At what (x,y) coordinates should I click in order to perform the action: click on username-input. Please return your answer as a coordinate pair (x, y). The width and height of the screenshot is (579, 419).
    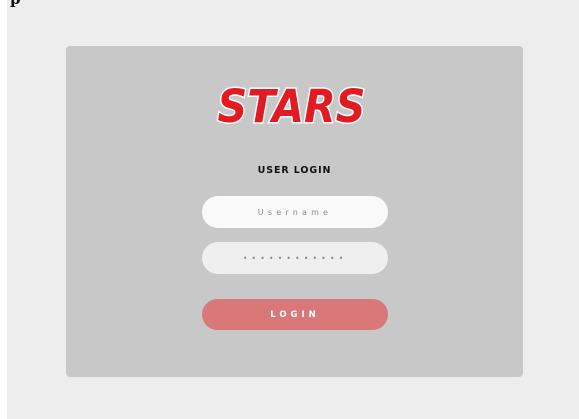
    Looking at the image, I should click on (295, 212).